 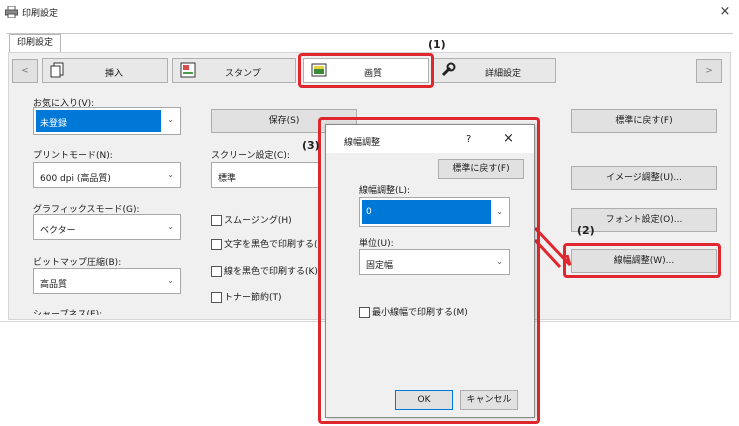 What do you see at coordinates (114, 74) in the screenshot?
I see `tab-insert-label: 挿入` at bounding box center [114, 74].